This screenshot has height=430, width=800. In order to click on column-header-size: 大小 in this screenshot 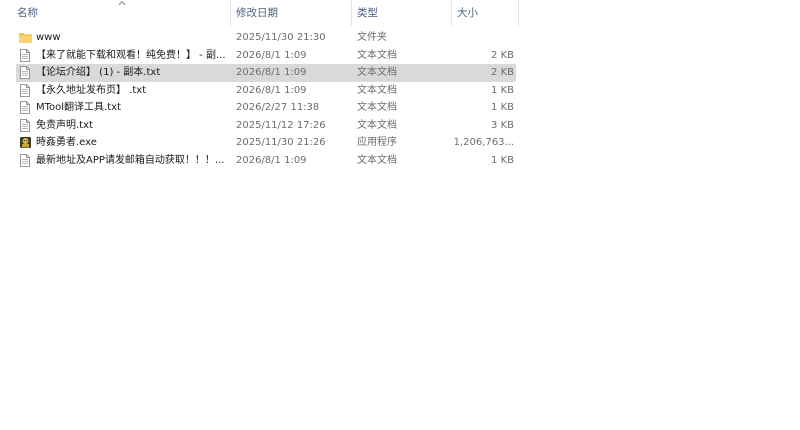, I will do `click(467, 13)`.